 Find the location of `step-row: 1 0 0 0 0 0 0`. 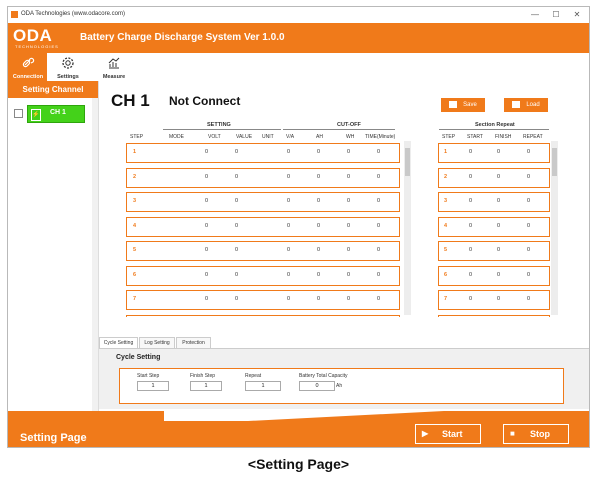

step-row: 1 0 0 0 0 0 0 is located at coordinates (263, 153).